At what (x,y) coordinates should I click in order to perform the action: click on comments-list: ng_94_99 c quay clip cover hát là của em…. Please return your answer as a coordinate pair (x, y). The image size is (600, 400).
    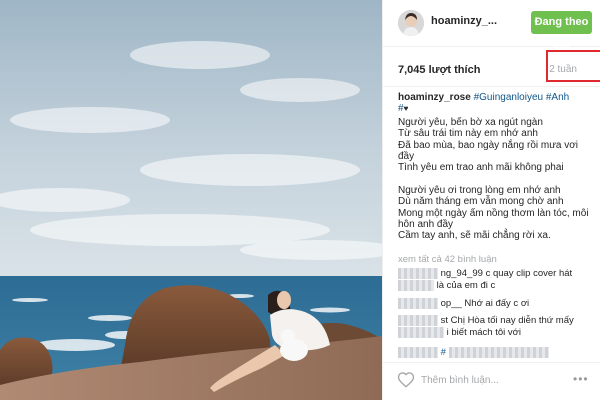
    Looking at the image, I should click on (496, 314).